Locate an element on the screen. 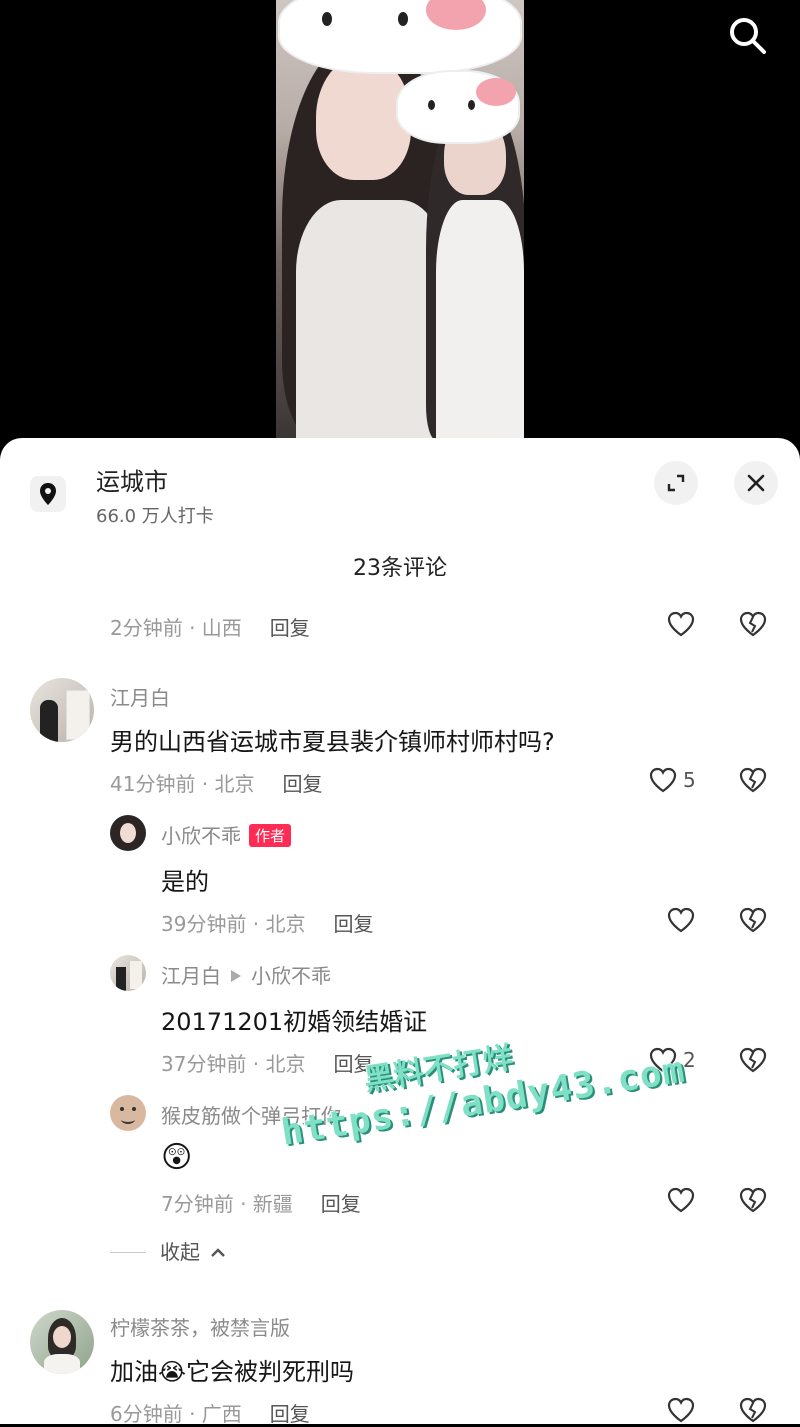  bow-decoration is located at coordinates (496, 92).